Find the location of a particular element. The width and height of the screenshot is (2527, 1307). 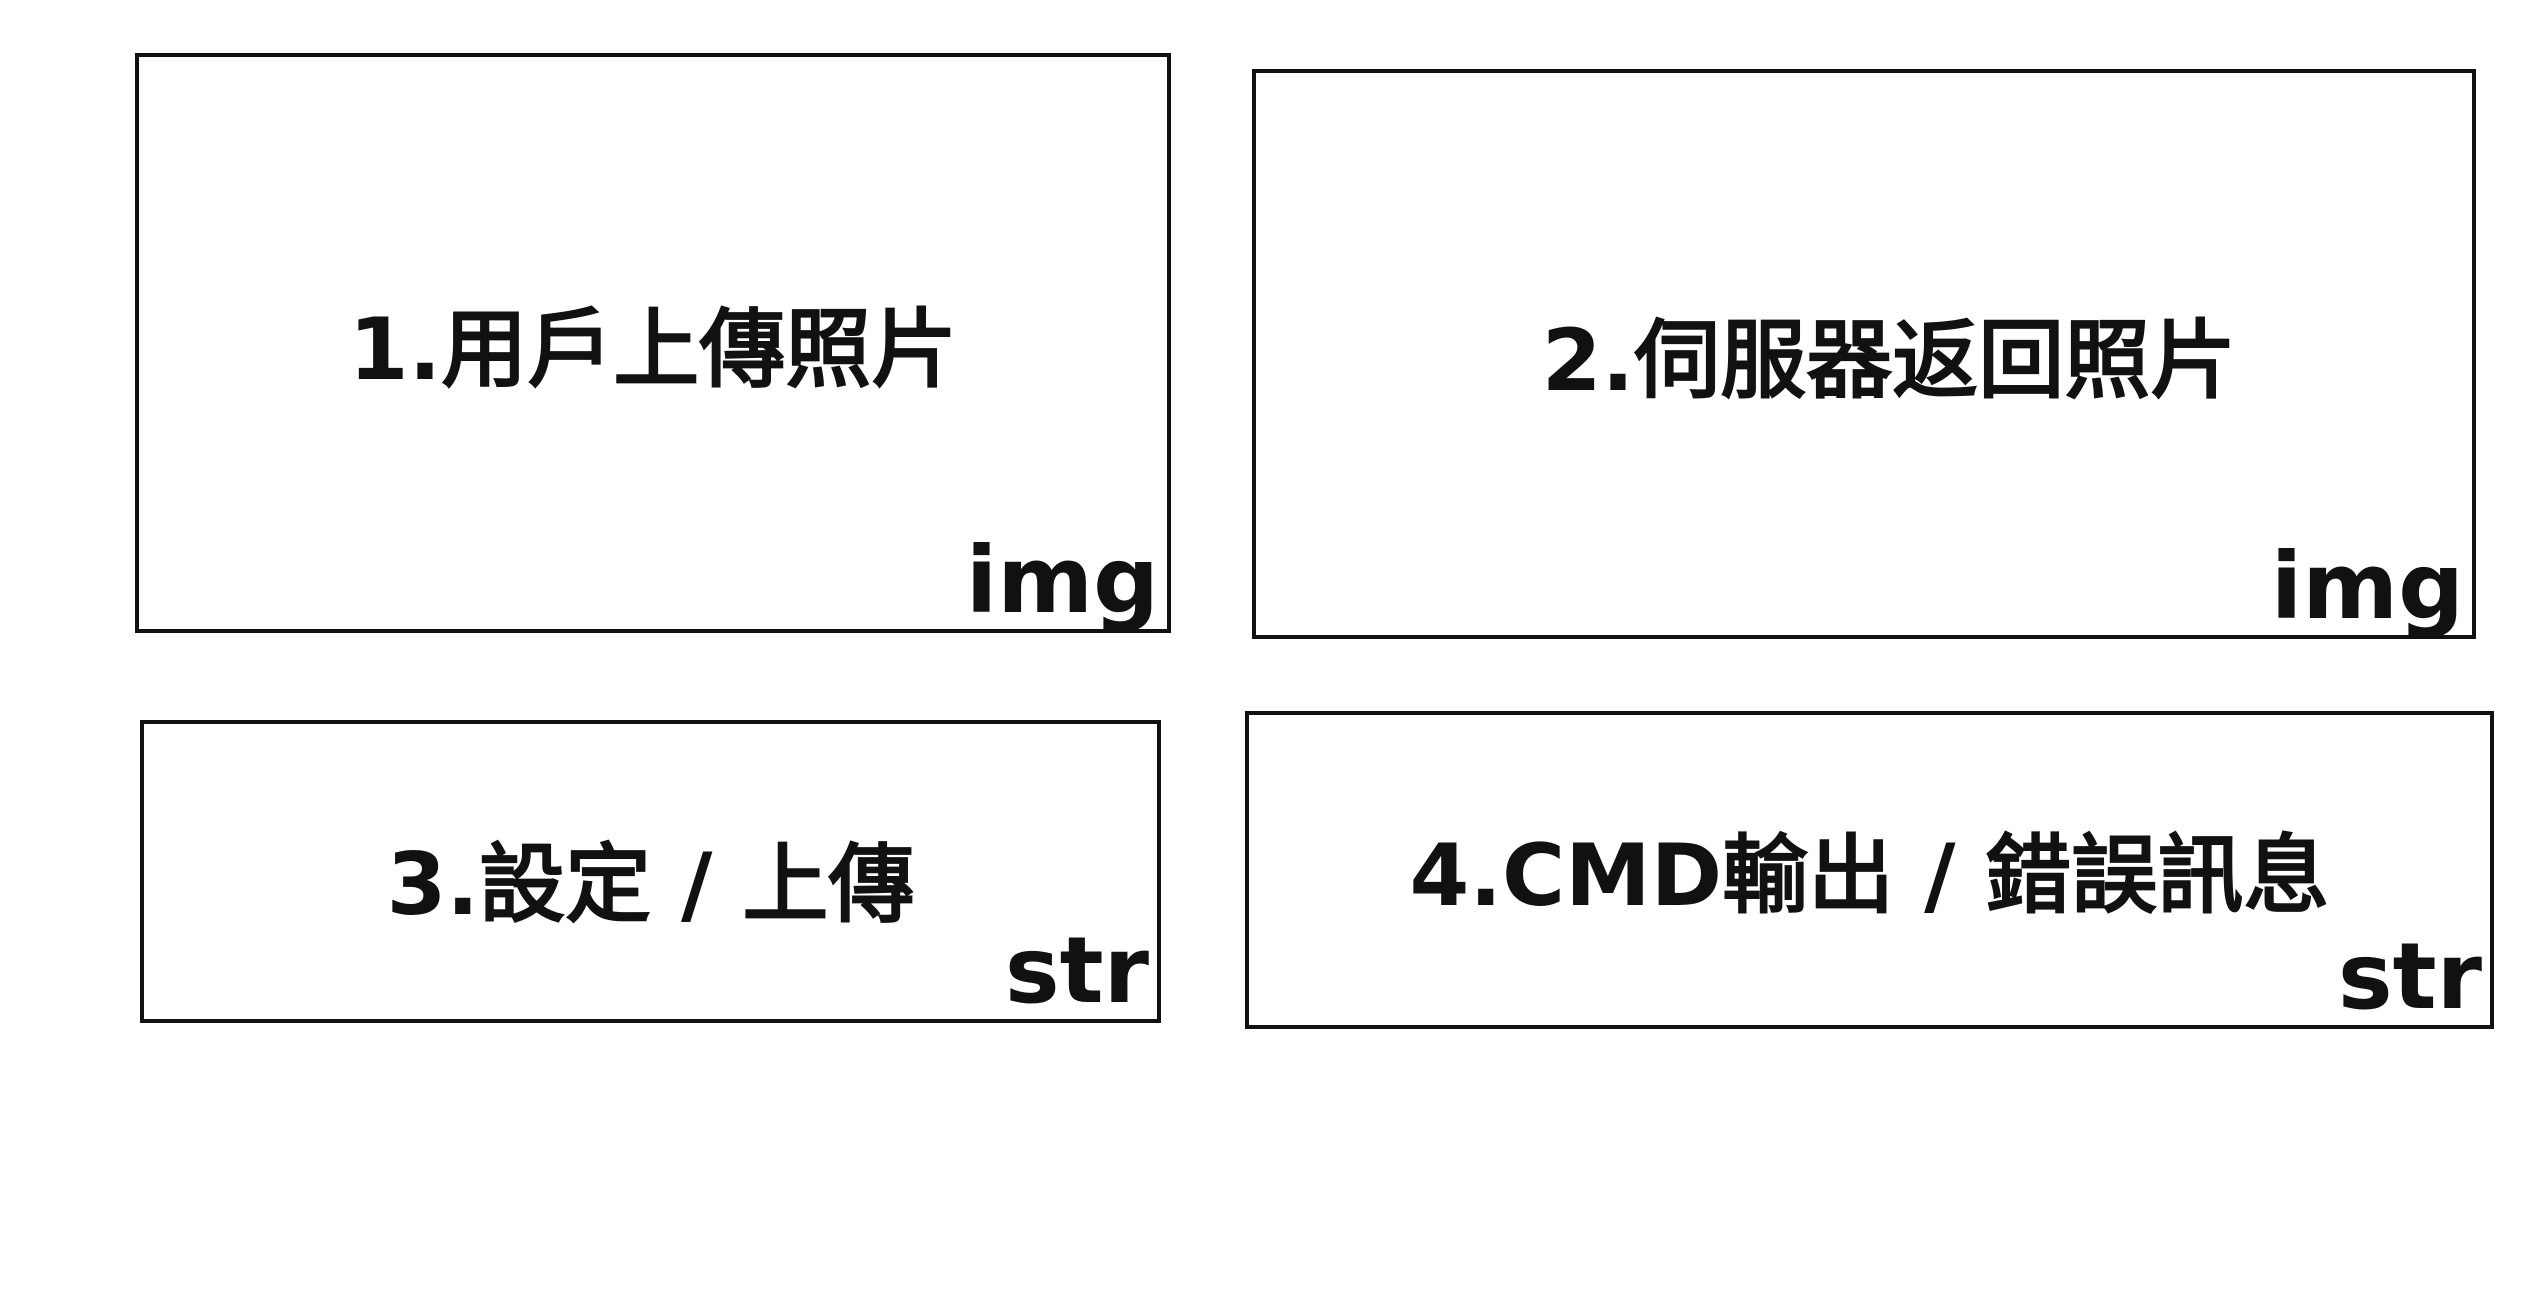

settings-upload-box: 3.設定 / 上傳 str is located at coordinates (650, 871).